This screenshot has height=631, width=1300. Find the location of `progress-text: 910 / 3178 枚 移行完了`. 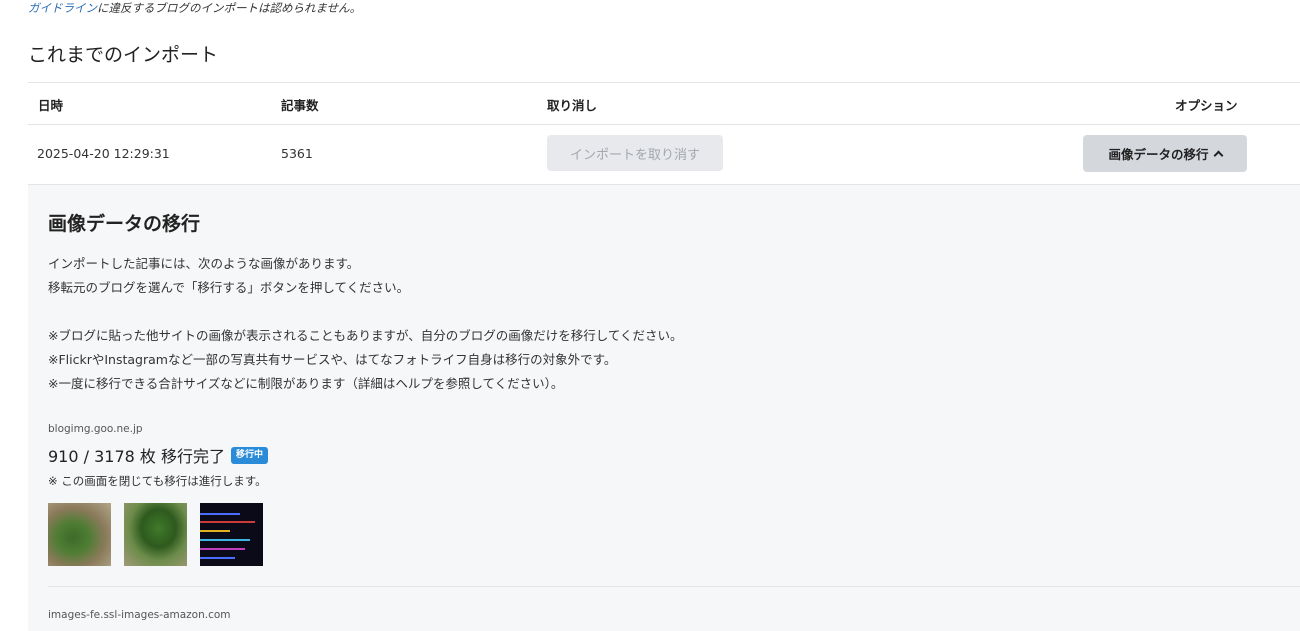

progress-text: 910 / 3178 枚 移行完了 is located at coordinates (136, 456).